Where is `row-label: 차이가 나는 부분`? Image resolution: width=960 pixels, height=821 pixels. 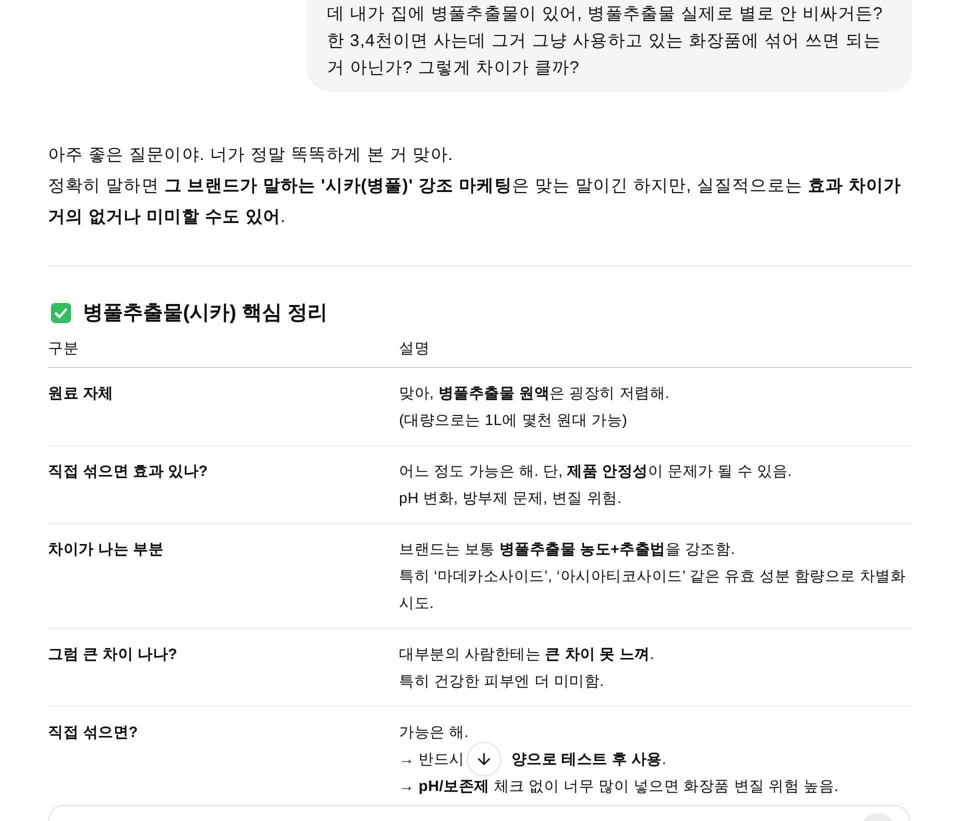
row-label: 차이가 나는 부분 is located at coordinates (106, 549).